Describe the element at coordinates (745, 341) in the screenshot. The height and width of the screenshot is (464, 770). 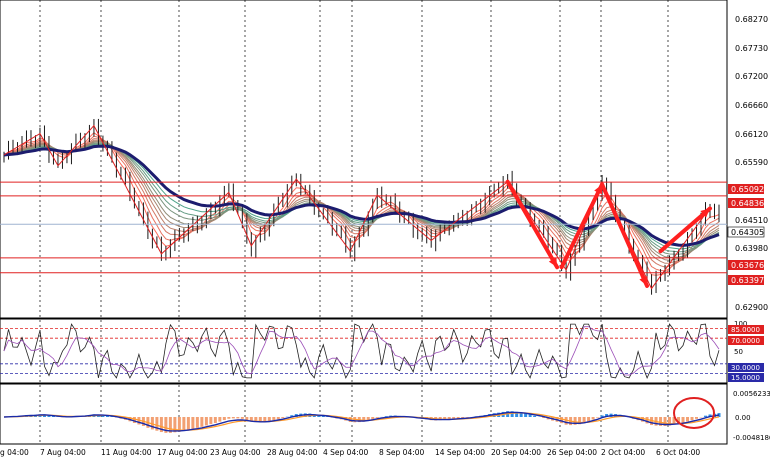
I see `rsi-tag: 70.0000` at that location.